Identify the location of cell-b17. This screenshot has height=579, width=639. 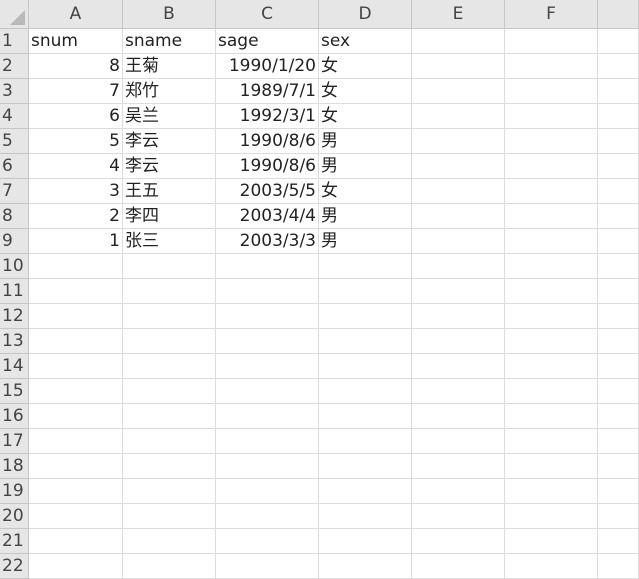
(169, 441).